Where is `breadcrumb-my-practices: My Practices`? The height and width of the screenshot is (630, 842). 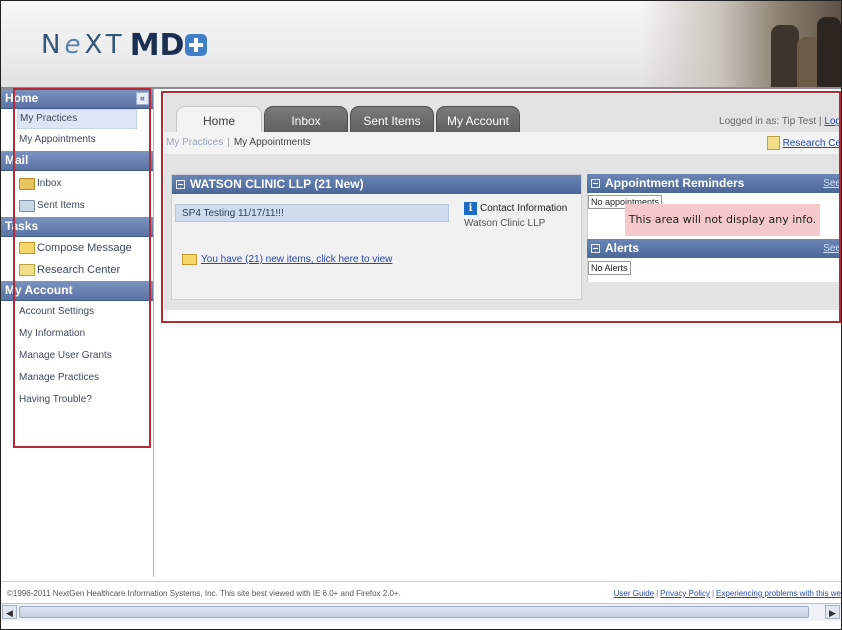 breadcrumb-my-practices: My Practices is located at coordinates (194, 142).